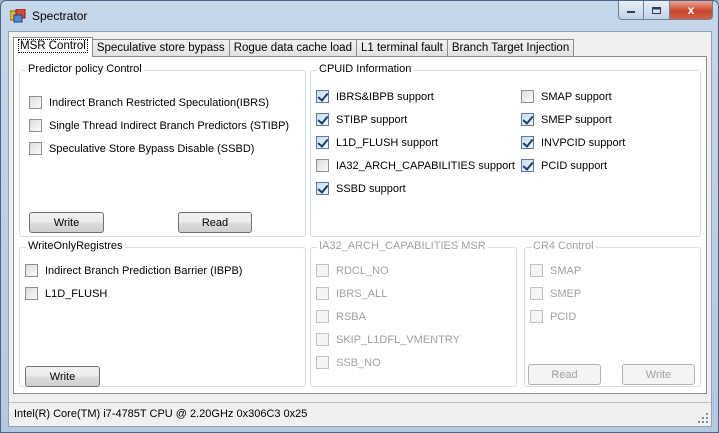 Image resolution: width=719 pixels, height=433 pixels. Describe the element at coordinates (152, 148) in the screenshot. I see `ssbd-label: Speculative Store Bypass Disable (SSBD)` at that location.